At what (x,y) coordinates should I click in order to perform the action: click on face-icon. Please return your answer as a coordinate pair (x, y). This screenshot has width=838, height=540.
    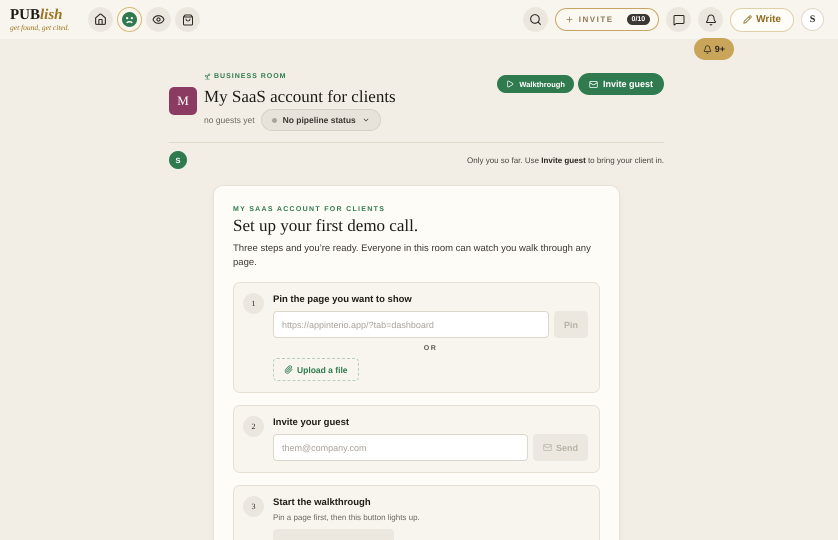
    Looking at the image, I should click on (129, 19).